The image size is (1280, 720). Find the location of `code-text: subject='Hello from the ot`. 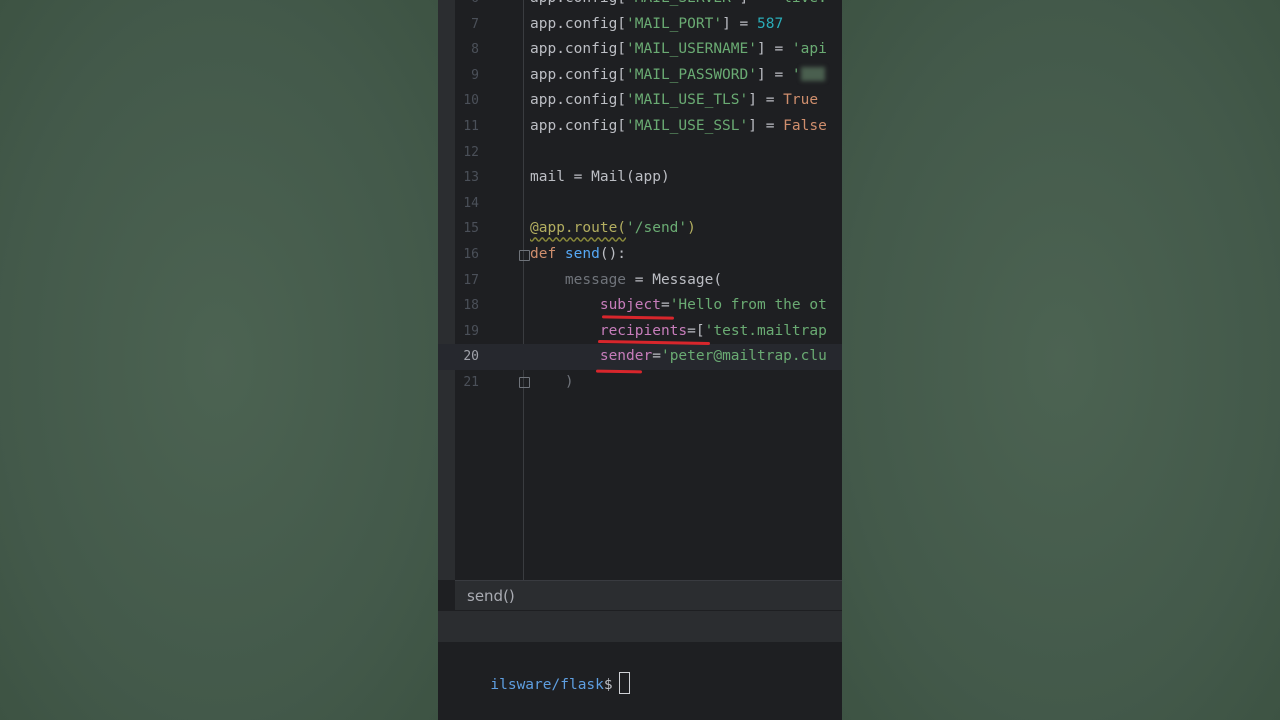

code-text: subject='Hello from the ot is located at coordinates (678, 306).